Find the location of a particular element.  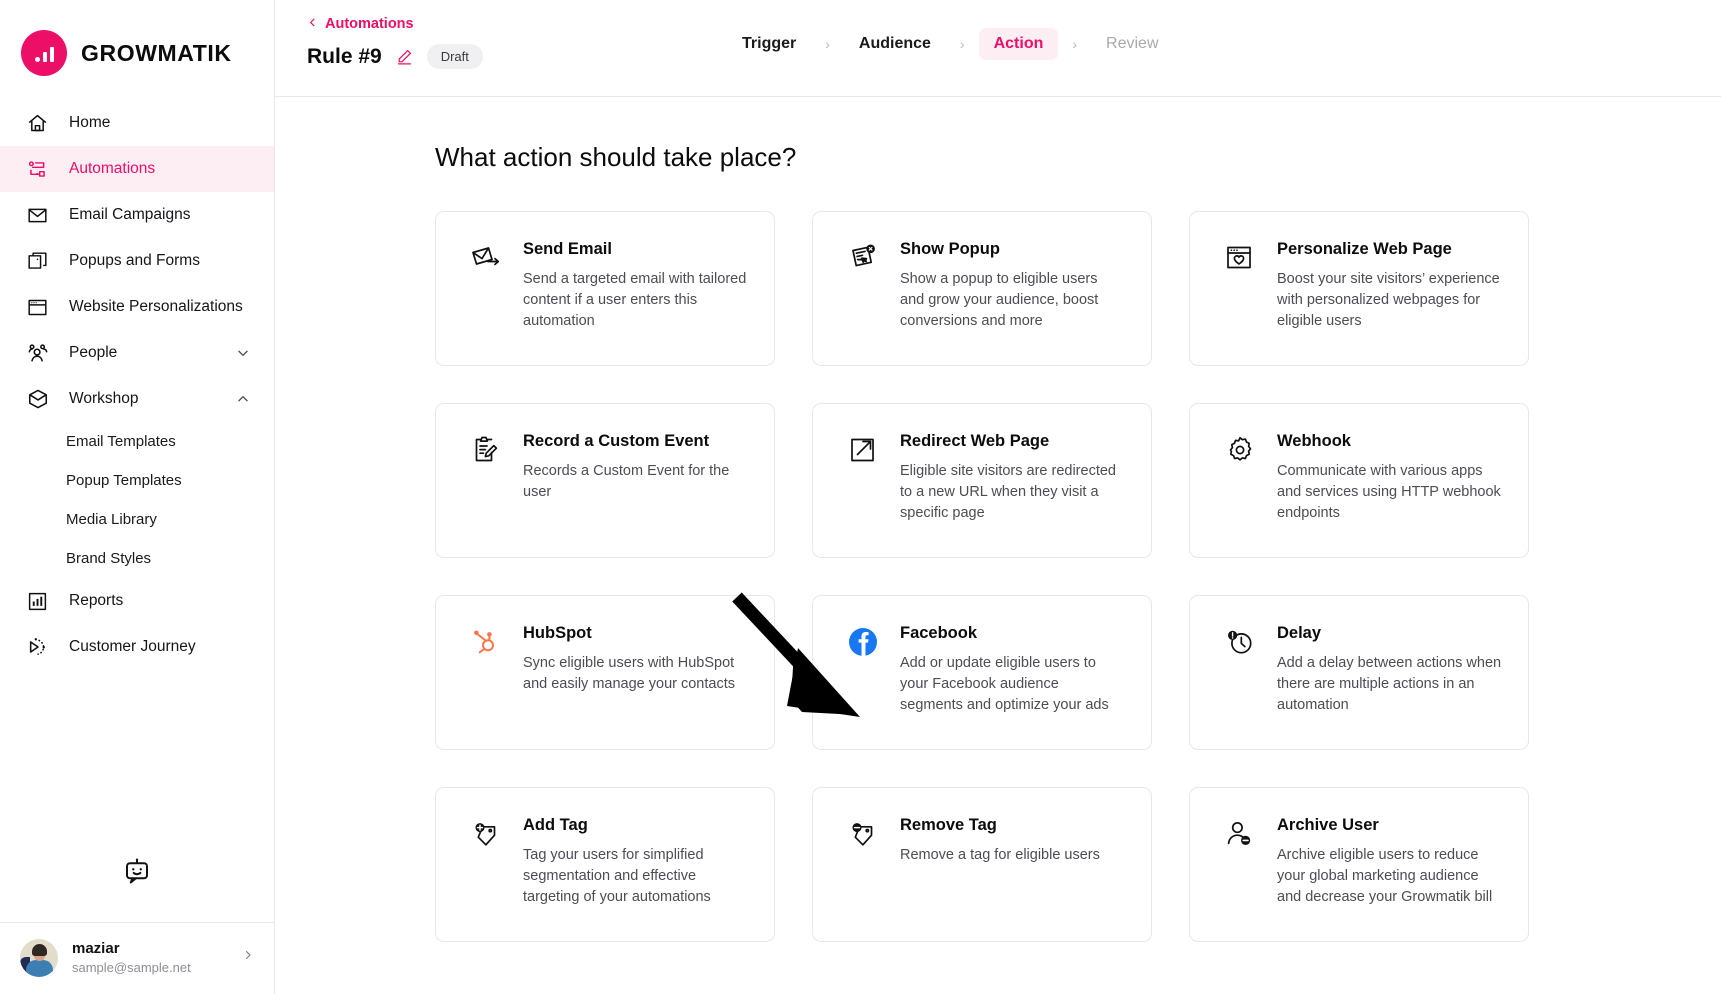

chat-bot-icon is located at coordinates (137, 874).